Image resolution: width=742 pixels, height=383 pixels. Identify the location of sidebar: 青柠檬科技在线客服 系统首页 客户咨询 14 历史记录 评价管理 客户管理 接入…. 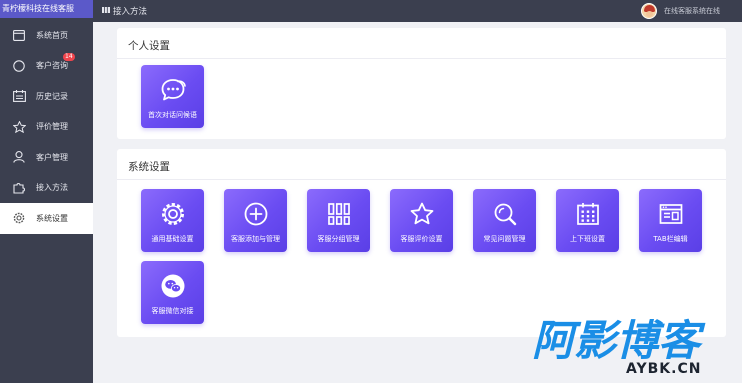
(46, 191).